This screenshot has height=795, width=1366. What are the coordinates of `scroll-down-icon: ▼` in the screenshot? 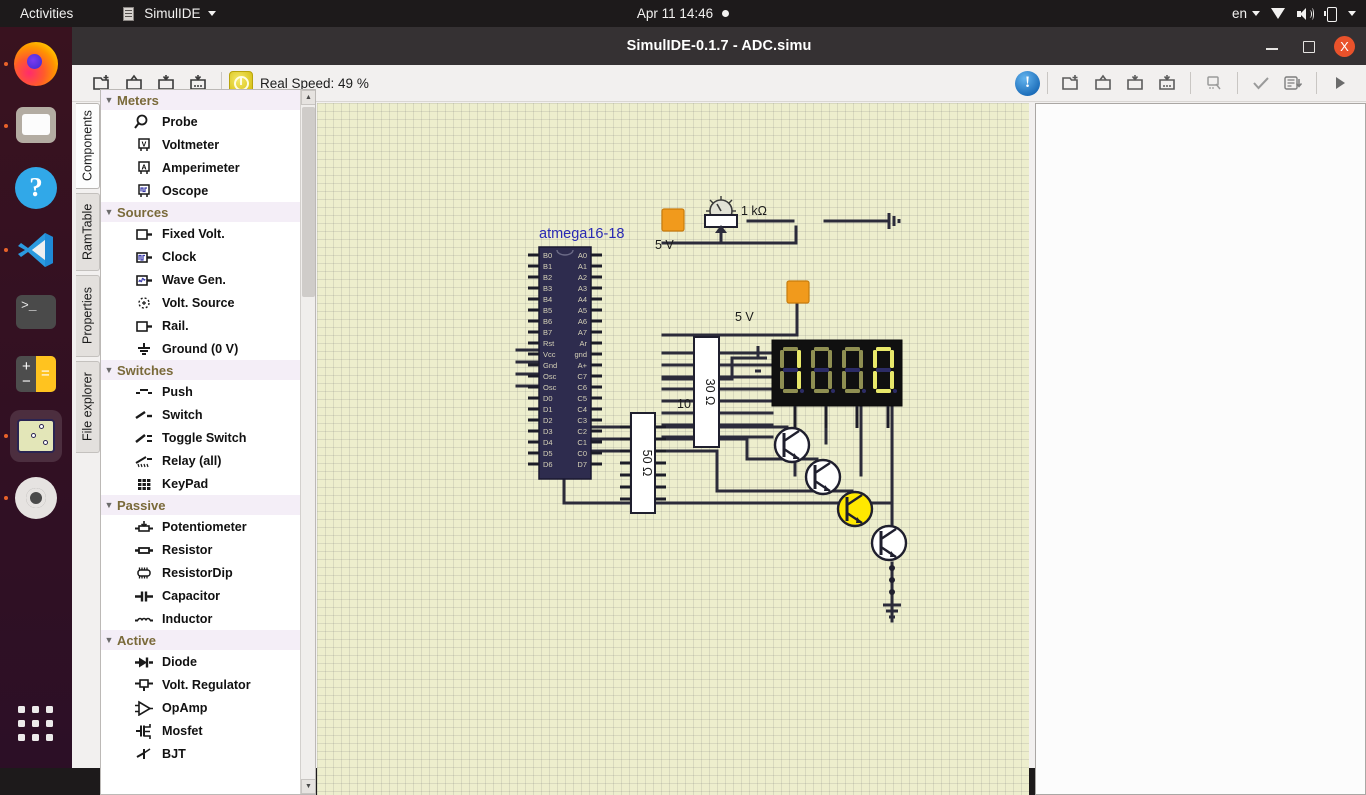 It's located at (308, 786).